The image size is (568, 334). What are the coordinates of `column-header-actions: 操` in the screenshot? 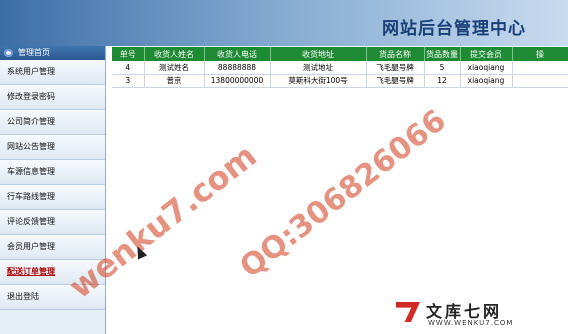 It's located at (540, 54).